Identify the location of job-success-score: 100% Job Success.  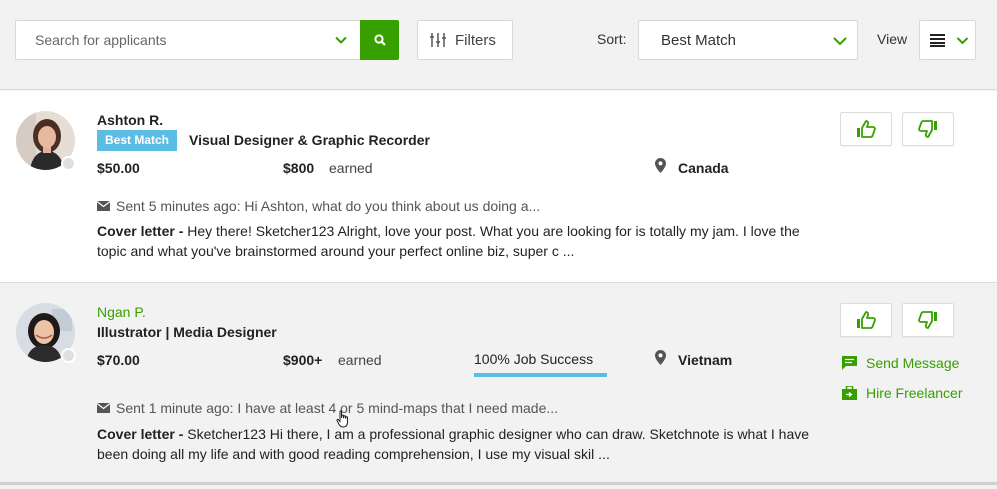
(540, 364).